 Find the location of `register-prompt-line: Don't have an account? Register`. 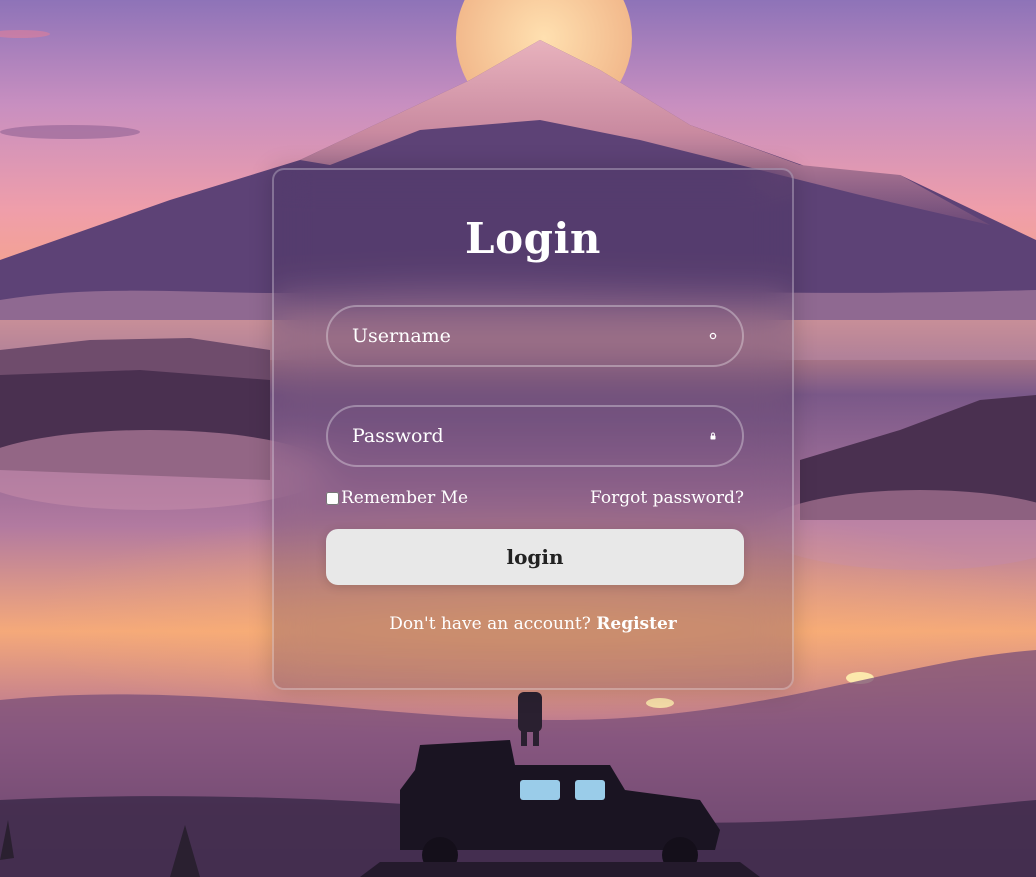

register-prompt-line: Don't have an account? Register is located at coordinates (533, 624).